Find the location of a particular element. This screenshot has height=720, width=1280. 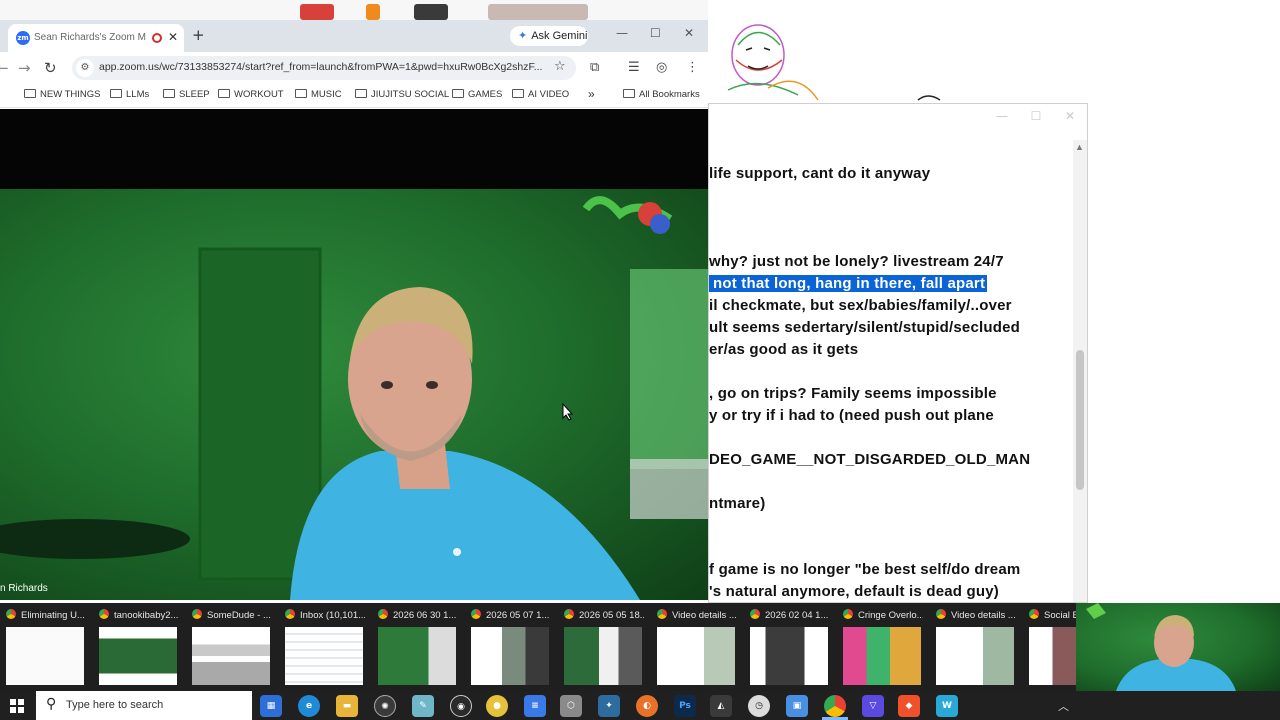

notes-close-button: ✕ is located at coordinates (1070, 116).